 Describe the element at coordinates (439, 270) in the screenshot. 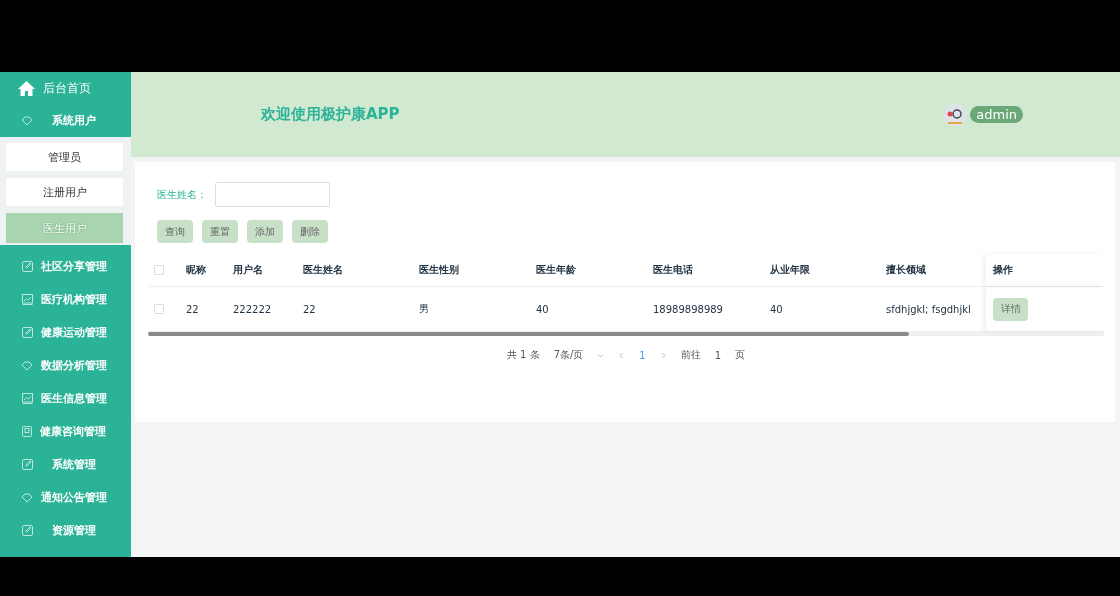

I see `column-header: 医生性别` at that location.